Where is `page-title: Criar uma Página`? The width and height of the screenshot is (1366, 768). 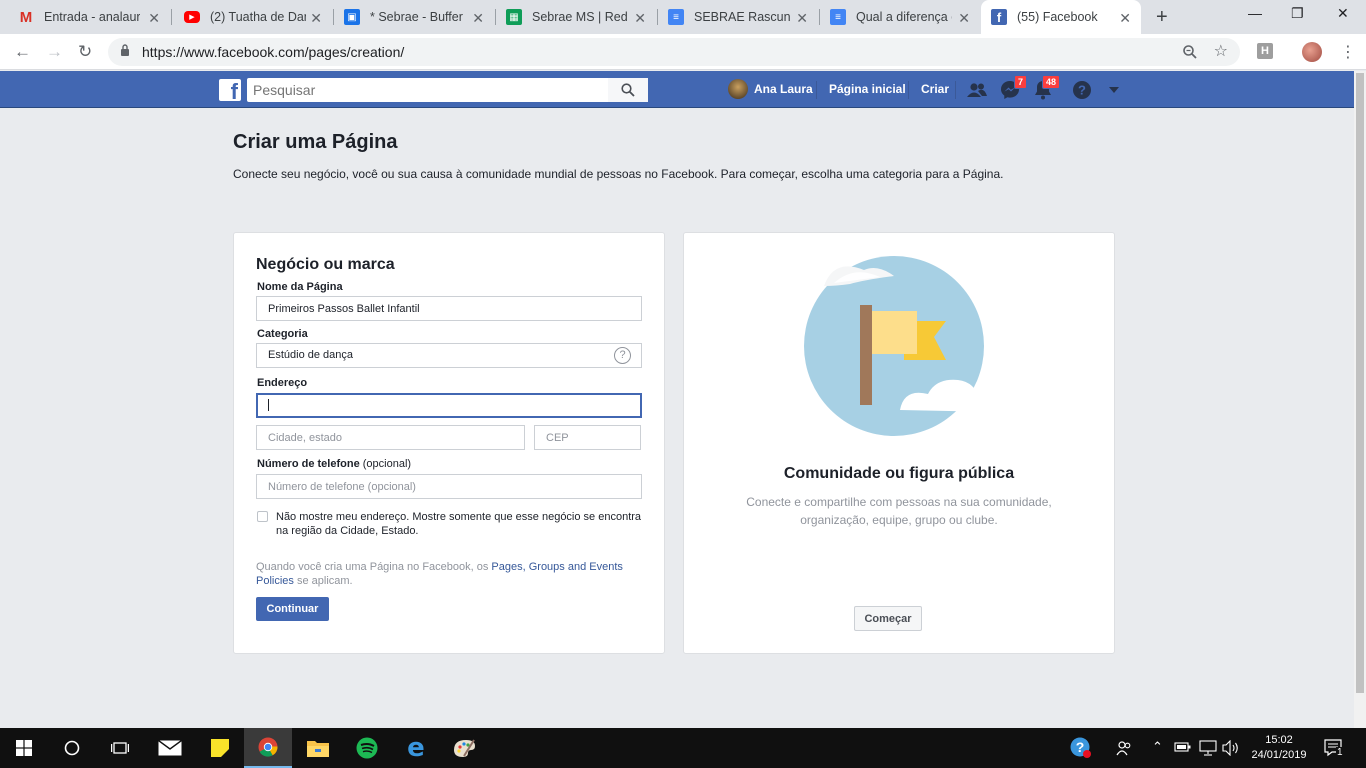
page-title: Criar uma Página is located at coordinates (315, 142).